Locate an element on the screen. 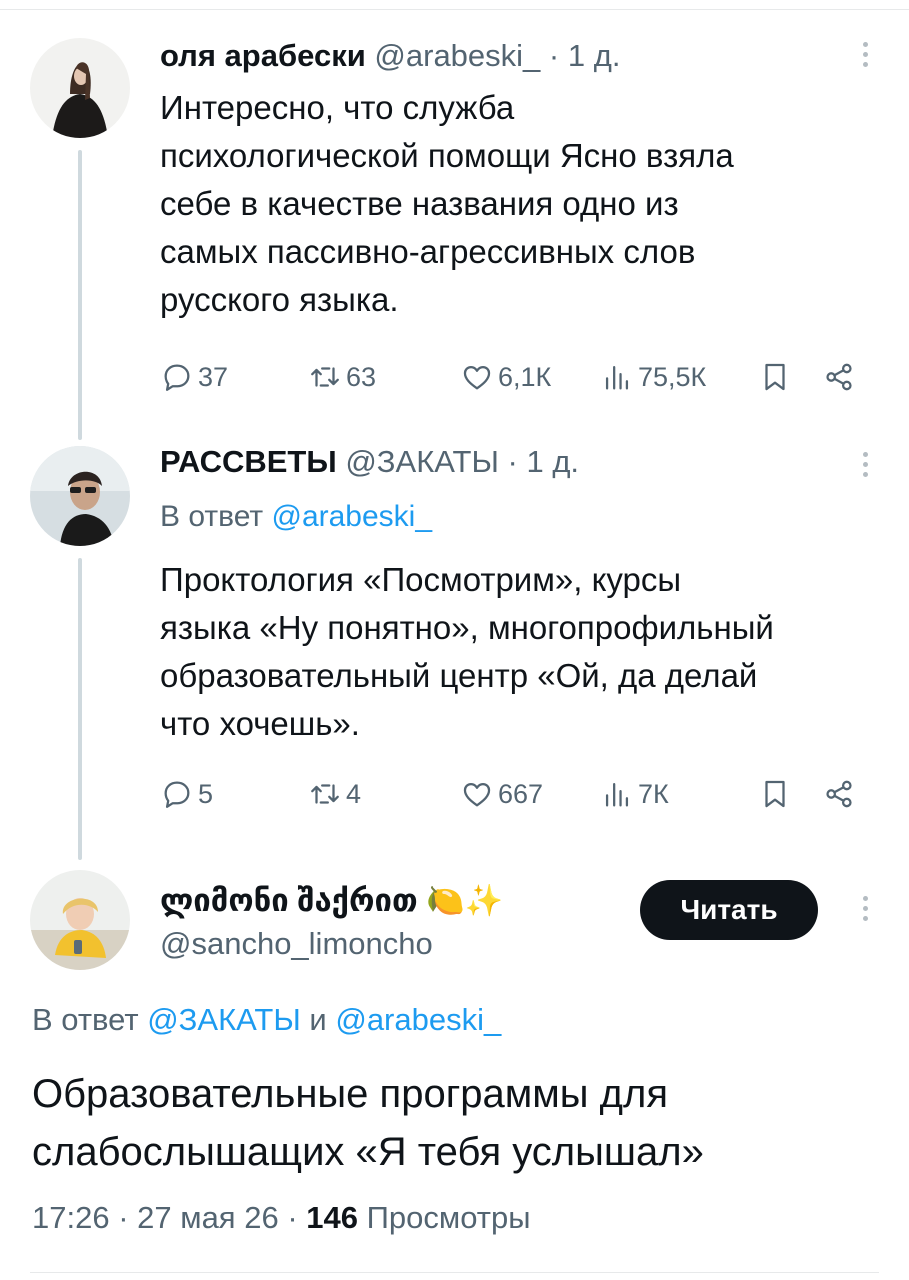 This screenshot has height=1280, width=909. retweet-count: 4 is located at coordinates (354, 793).